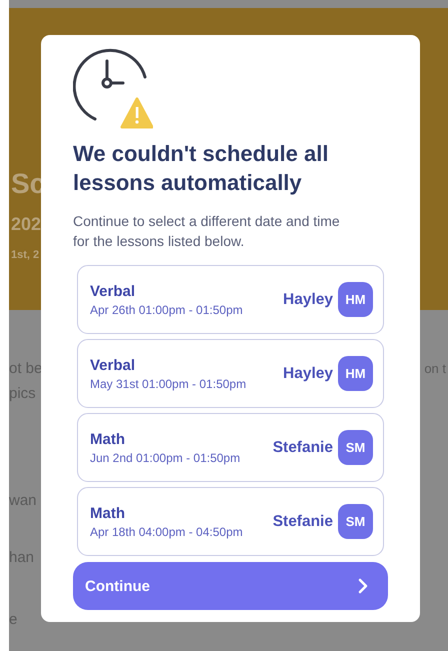 The width and height of the screenshot is (448, 651). What do you see at coordinates (166, 309) in the screenshot?
I see `lesson-time: Apr 26th 01:00pm - 01:50pm` at bounding box center [166, 309].